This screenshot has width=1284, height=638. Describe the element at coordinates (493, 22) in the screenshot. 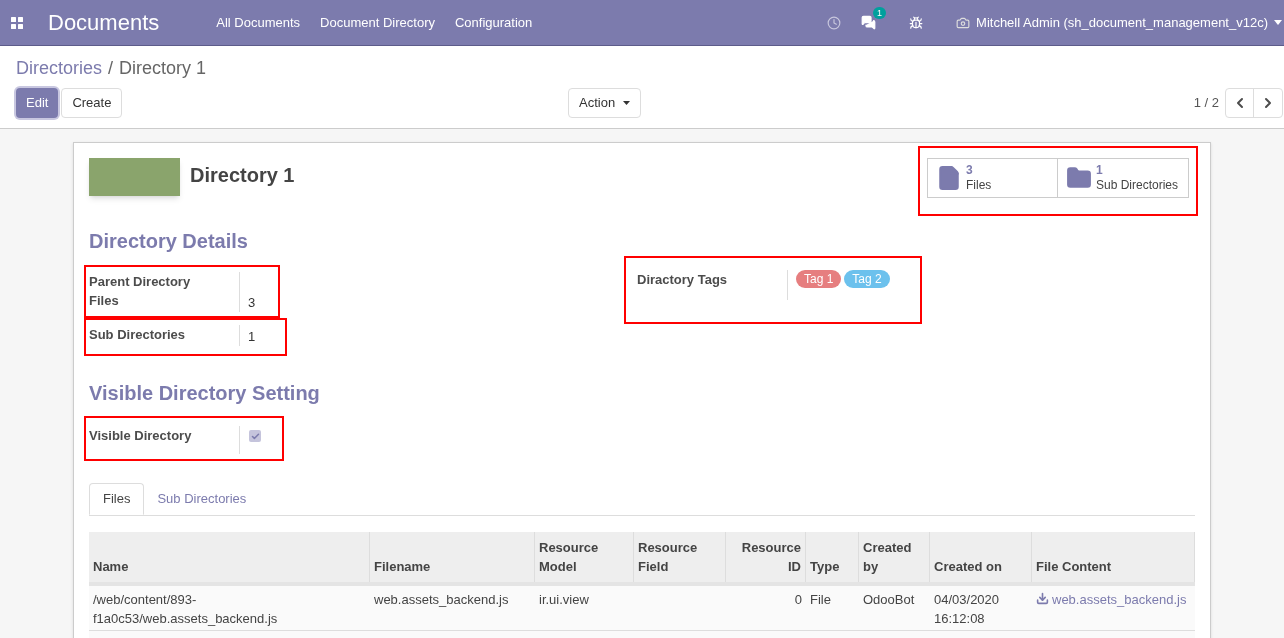

I see `menu-link: Configuration` at that location.